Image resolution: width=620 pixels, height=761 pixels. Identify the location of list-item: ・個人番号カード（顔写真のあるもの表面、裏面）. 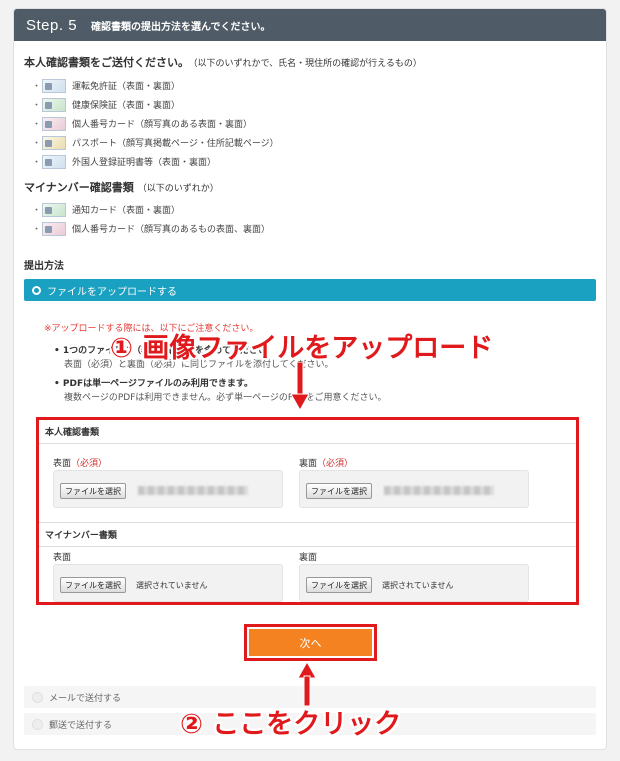
(151, 228).